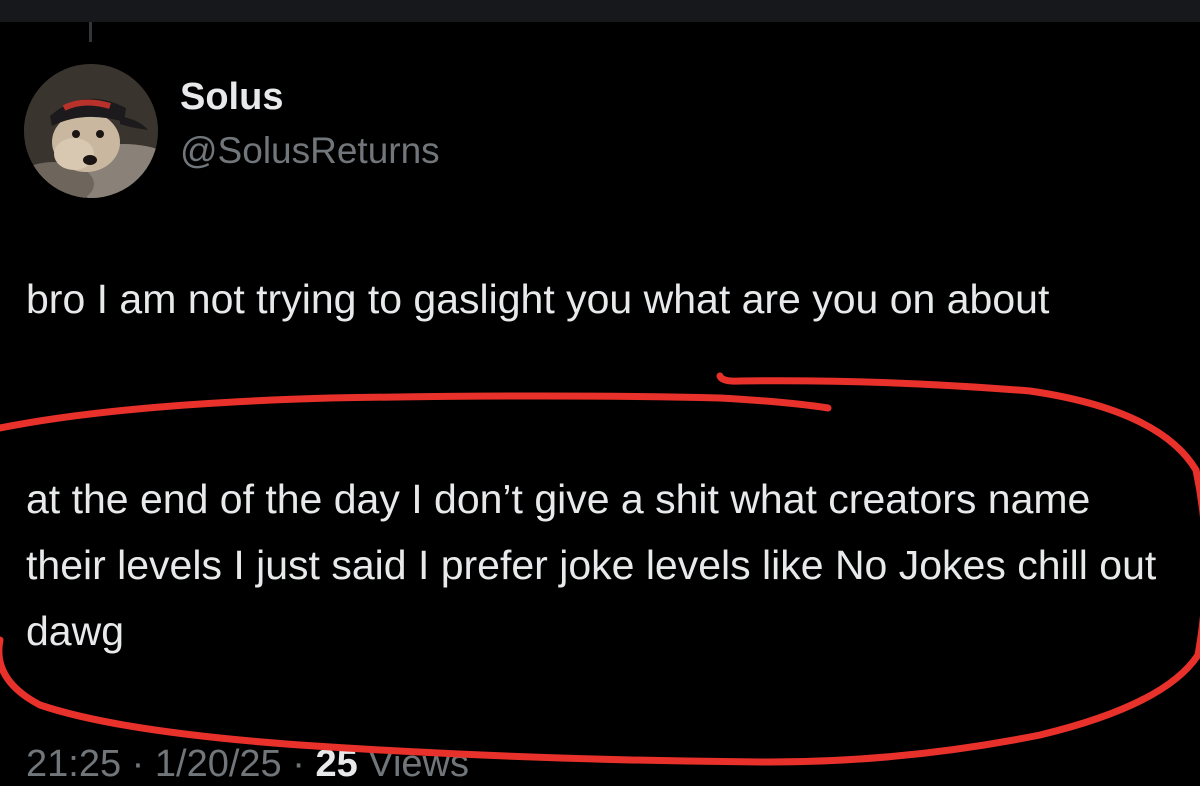 Image resolution: width=1200 pixels, height=786 pixels. I want to click on tweet-date: 1/20/25, so click(218, 764).